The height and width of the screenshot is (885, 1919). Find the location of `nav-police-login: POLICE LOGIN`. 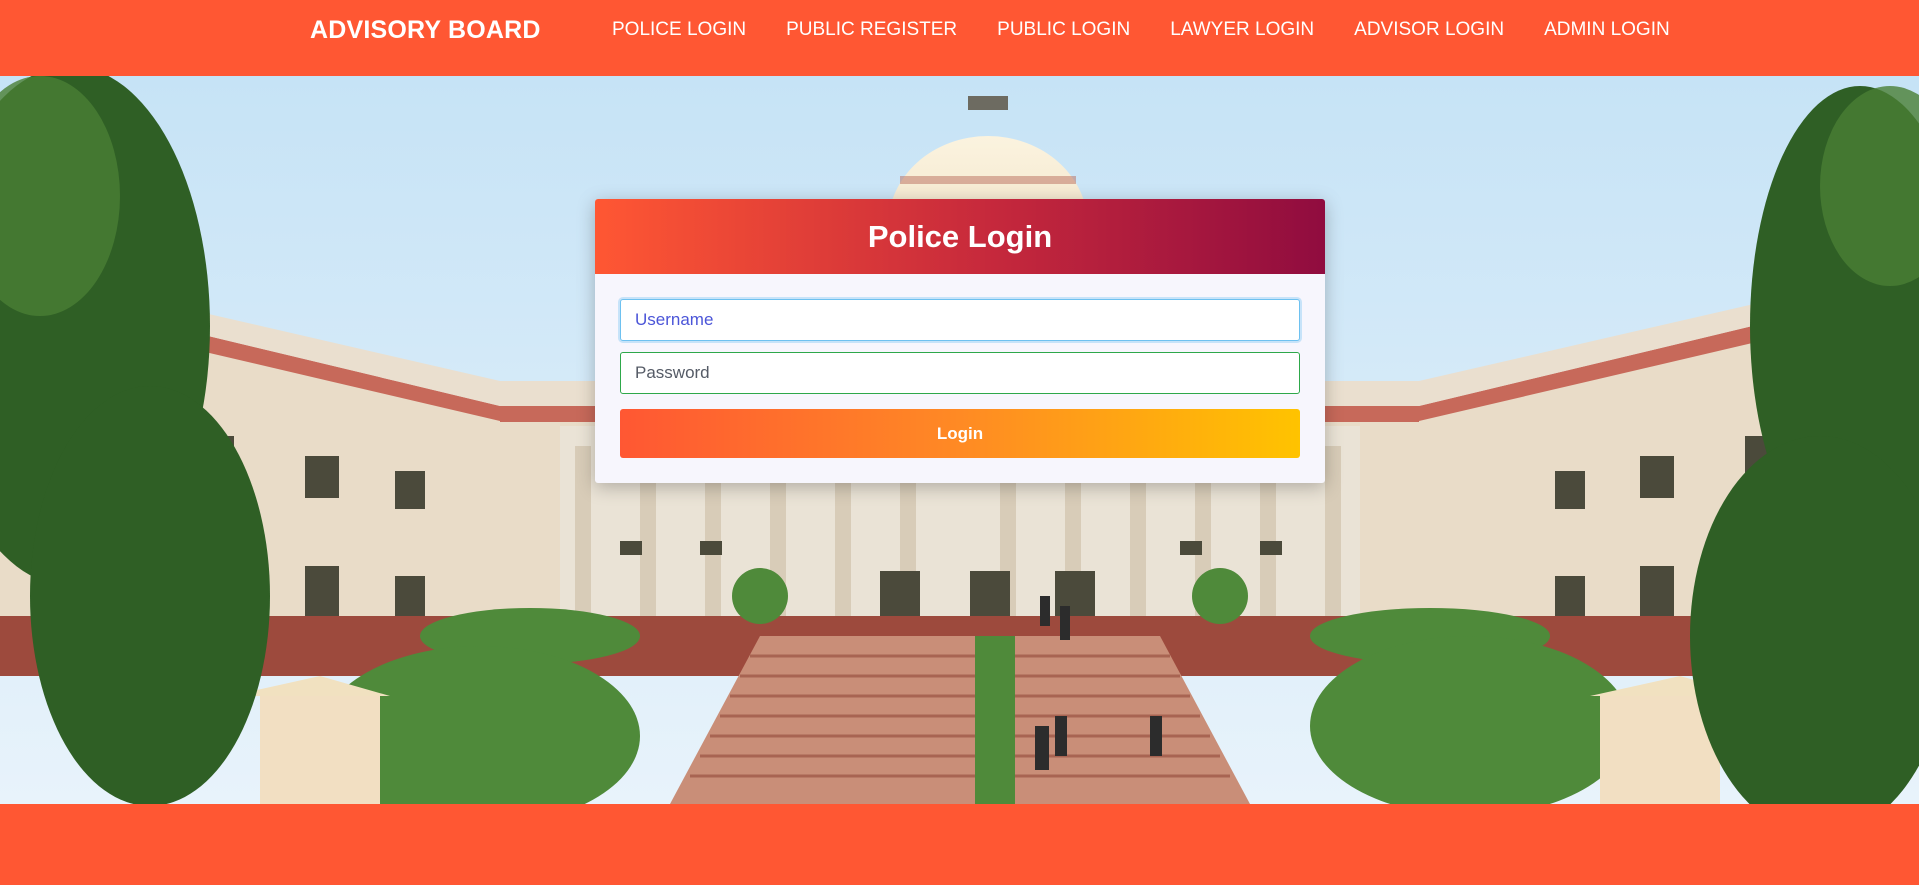

nav-police-login: POLICE LOGIN is located at coordinates (679, 30).